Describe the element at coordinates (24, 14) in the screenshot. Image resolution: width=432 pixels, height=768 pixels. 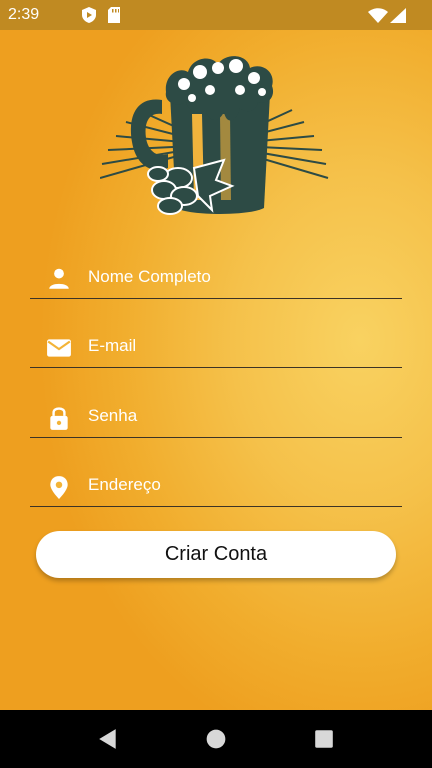
I see `status-time: 2:39` at that location.